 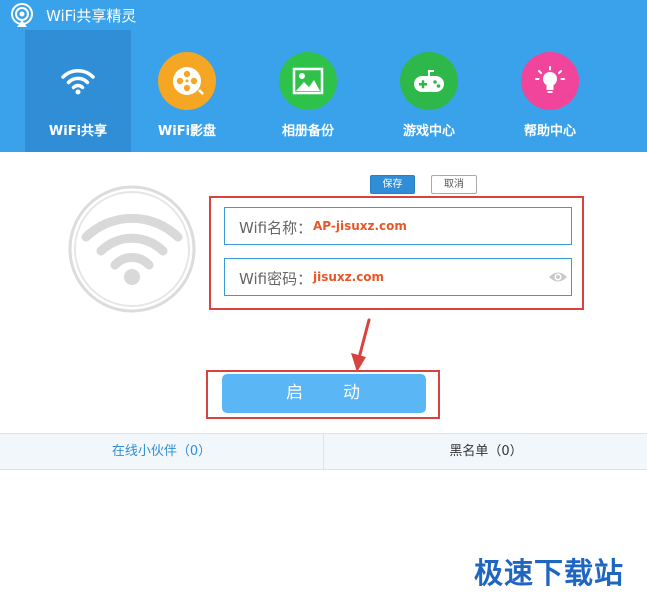 What do you see at coordinates (132, 249) in the screenshot?
I see `wifi-status-icon` at bounding box center [132, 249].